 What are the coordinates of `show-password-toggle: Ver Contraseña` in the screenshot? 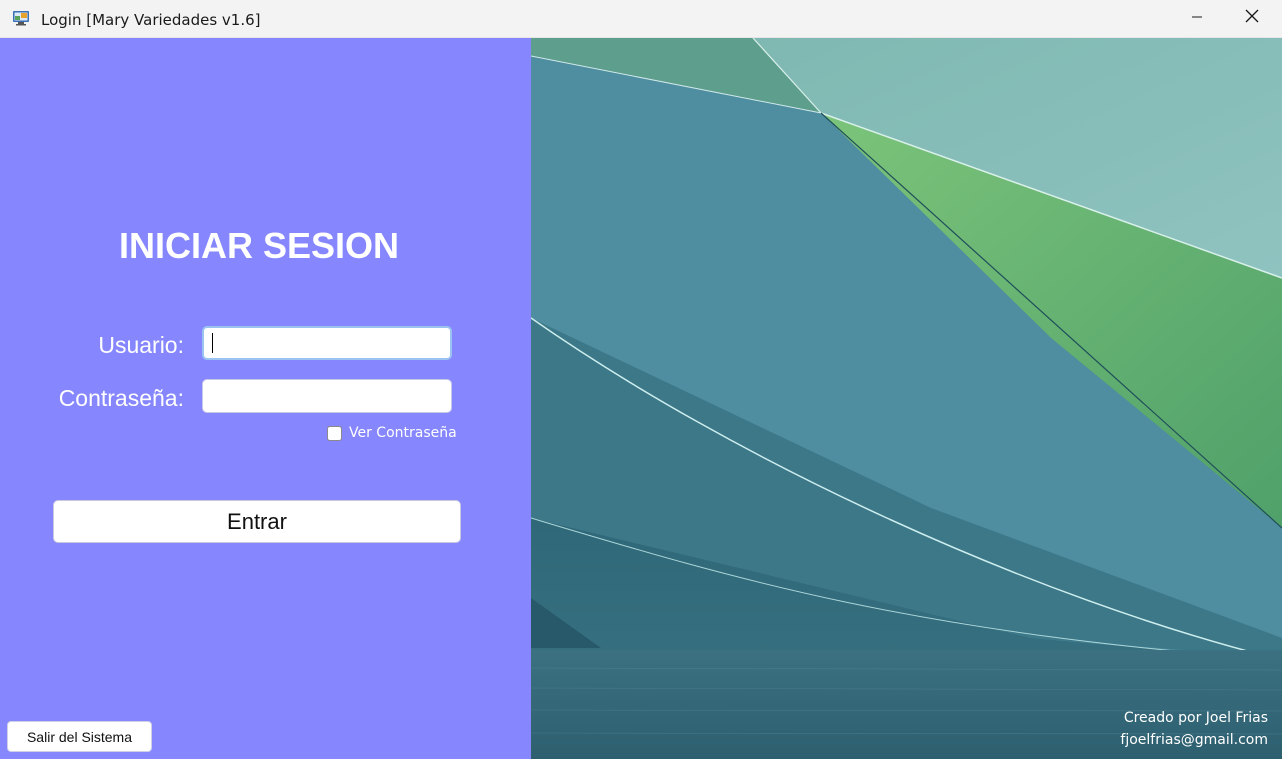 It's located at (392, 433).